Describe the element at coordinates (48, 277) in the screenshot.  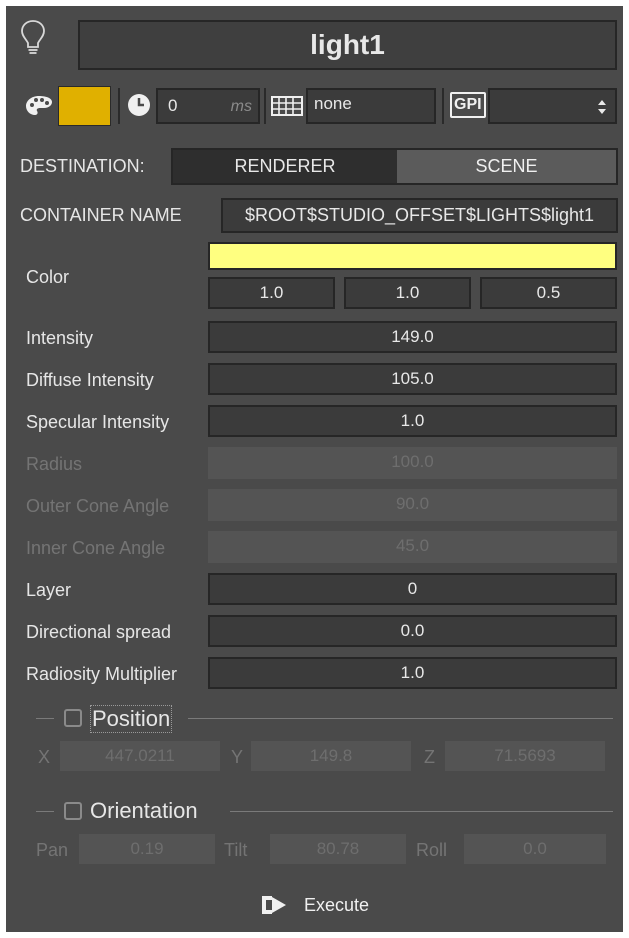
I see `color-label: Color` at that location.